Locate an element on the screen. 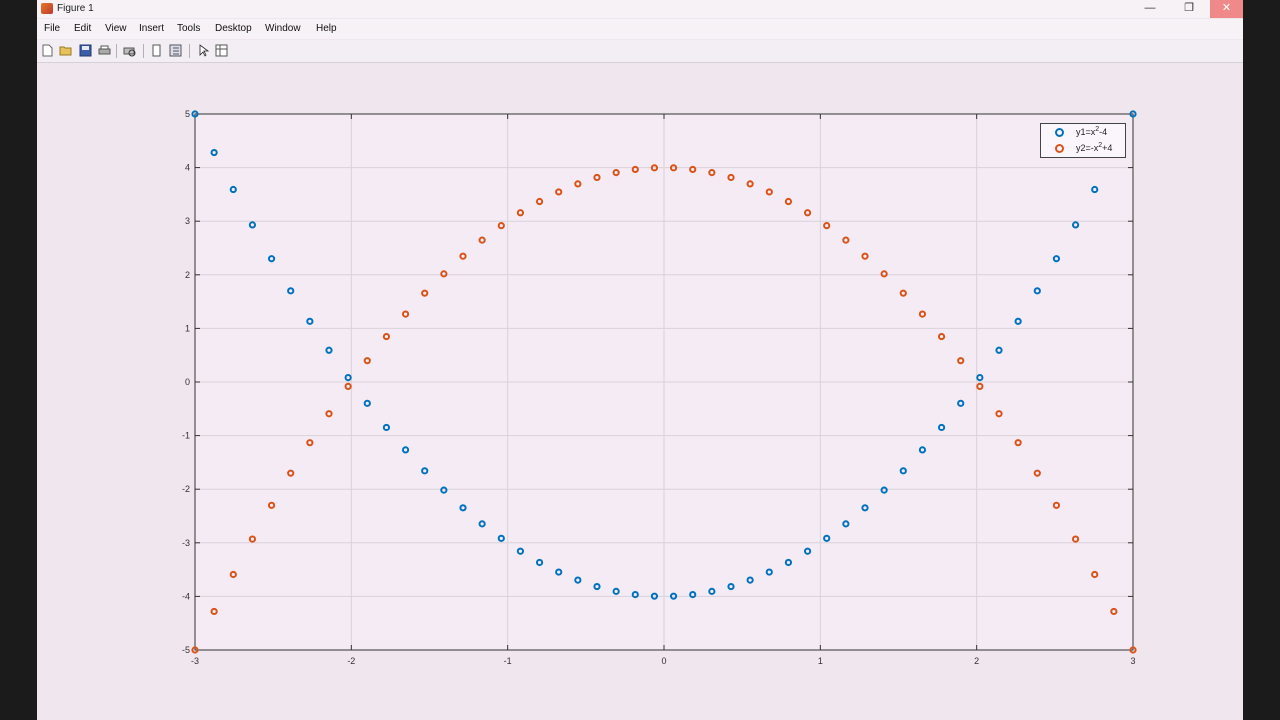  y-tick-label: -5 is located at coordinates (186, 650).